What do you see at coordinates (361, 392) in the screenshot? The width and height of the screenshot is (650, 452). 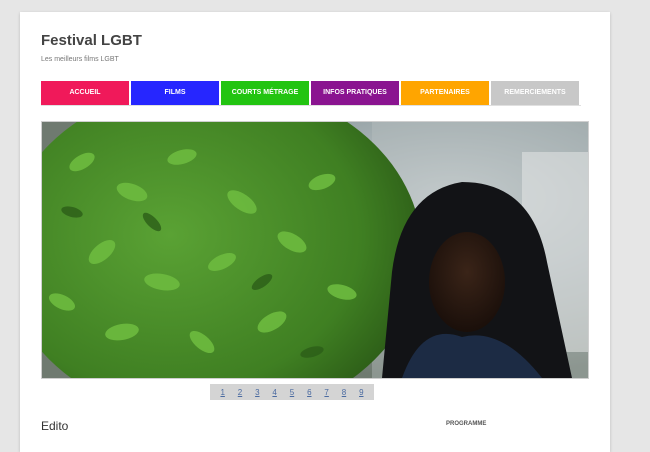 I see `slider-page-9: 9` at bounding box center [361, 392].